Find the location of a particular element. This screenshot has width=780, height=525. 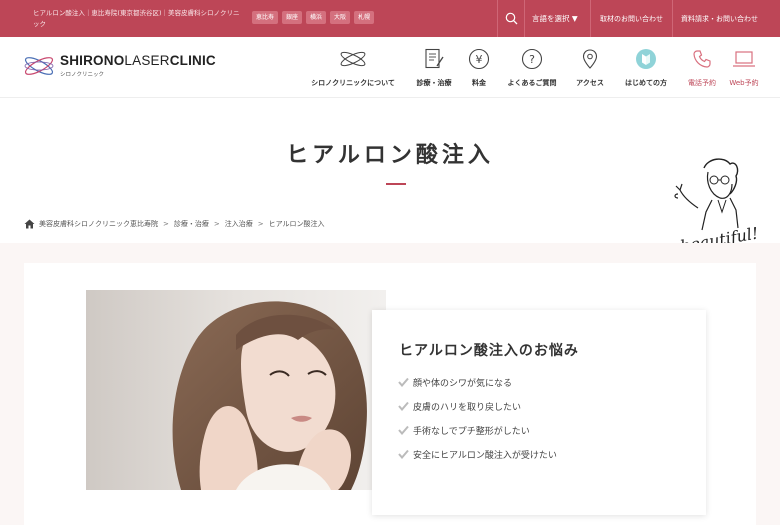

phone-reserve-label: 電話予約 is located at coordinates (702, 83).